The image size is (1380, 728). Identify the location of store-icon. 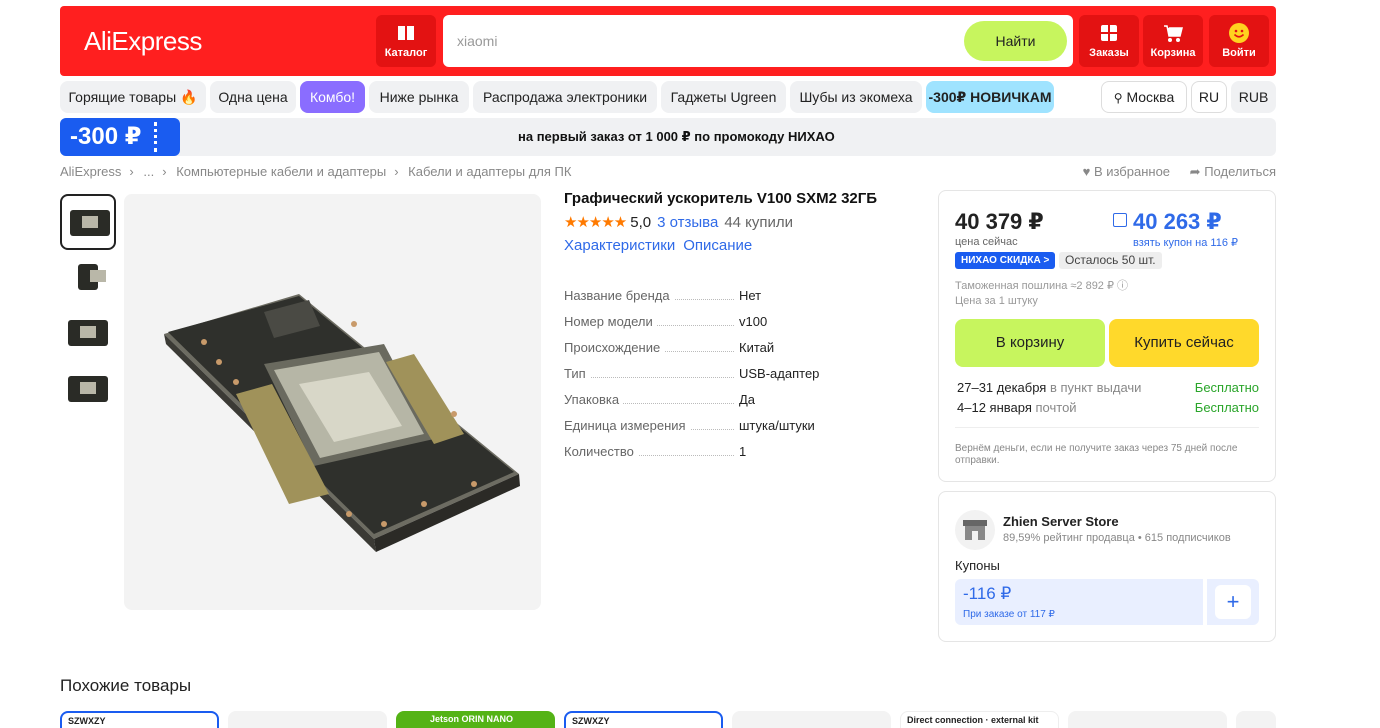
(975, 530).